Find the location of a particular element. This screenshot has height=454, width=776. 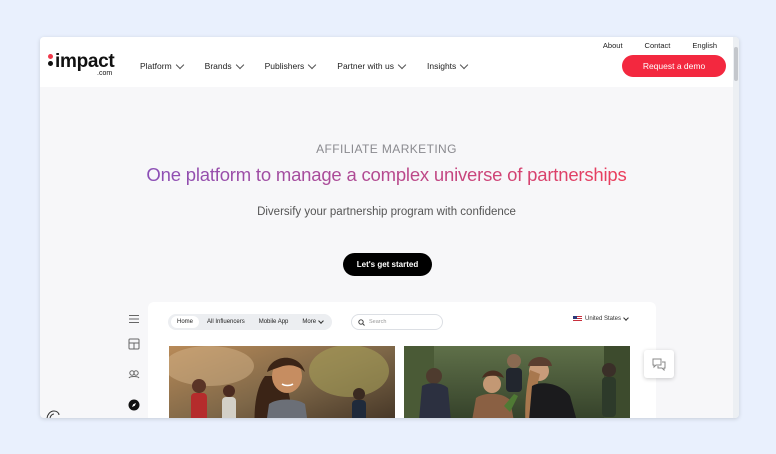

users-icon is located at coordinates (134, 374).